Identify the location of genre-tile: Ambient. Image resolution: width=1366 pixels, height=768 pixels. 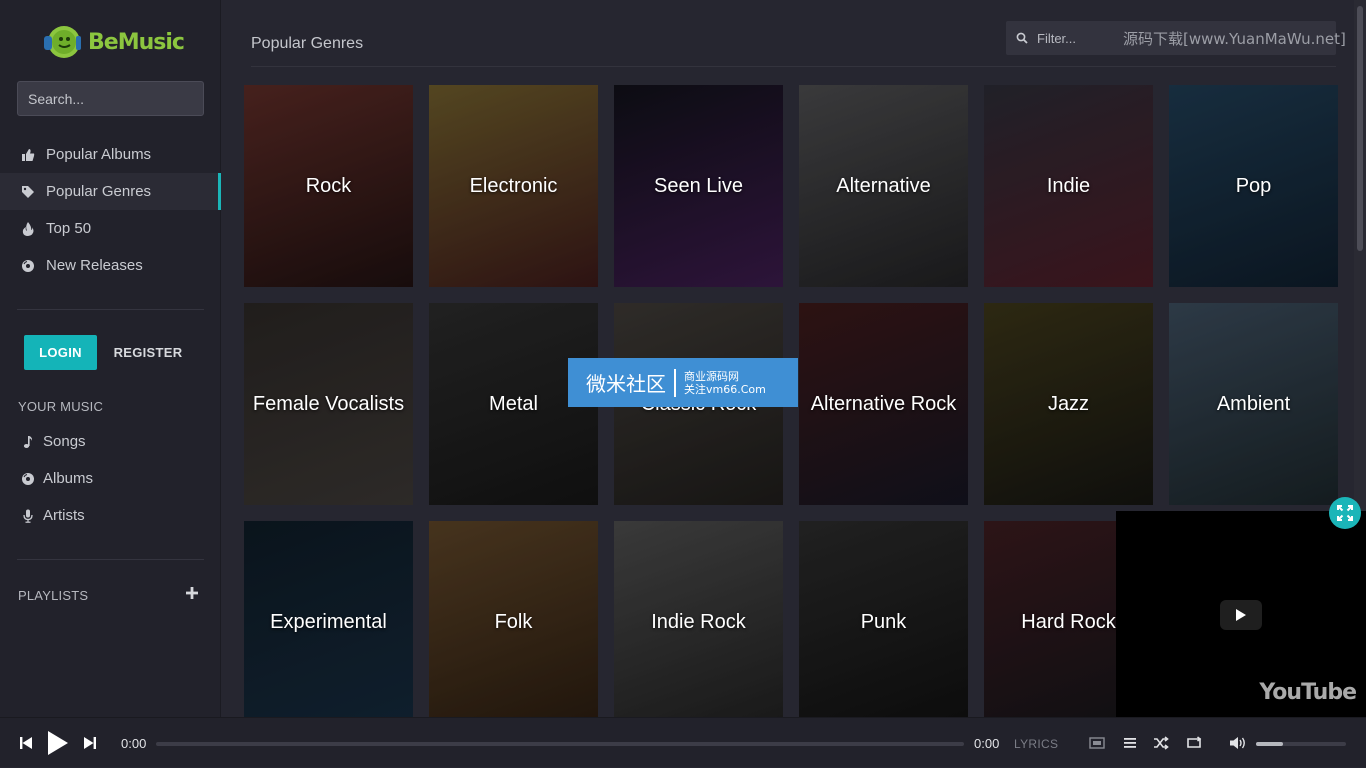
(1253, 404).